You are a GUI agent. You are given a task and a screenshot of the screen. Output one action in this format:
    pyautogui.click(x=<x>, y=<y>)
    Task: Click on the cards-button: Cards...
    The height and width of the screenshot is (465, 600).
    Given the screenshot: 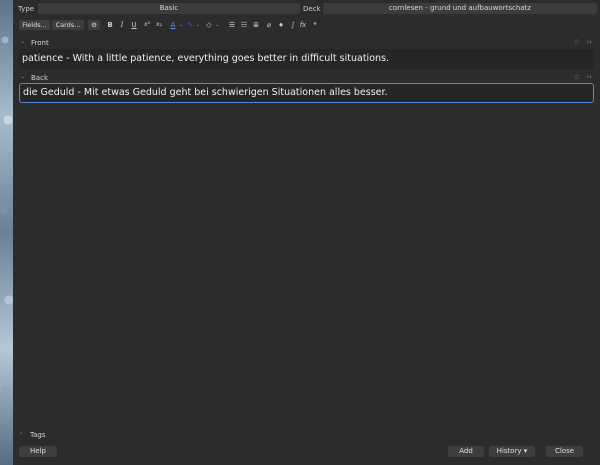 What is the action you would take?
    pyautogui.click(x=68, y=25)
    